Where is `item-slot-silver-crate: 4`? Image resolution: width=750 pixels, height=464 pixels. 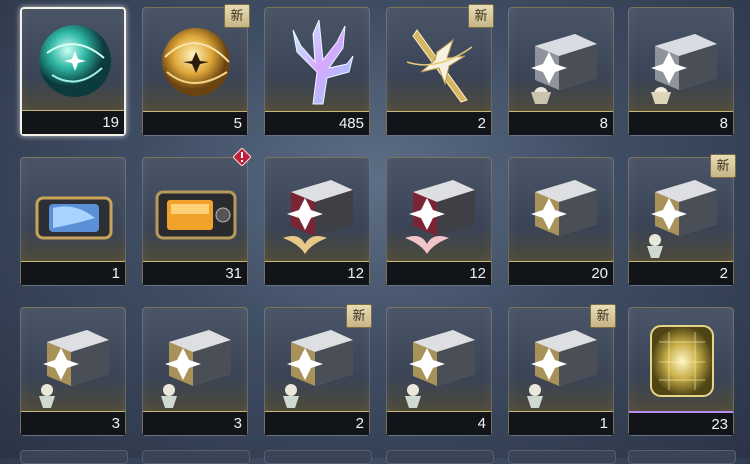
item-slot-silver-crate: 4 is located at coordinates (439, 371).